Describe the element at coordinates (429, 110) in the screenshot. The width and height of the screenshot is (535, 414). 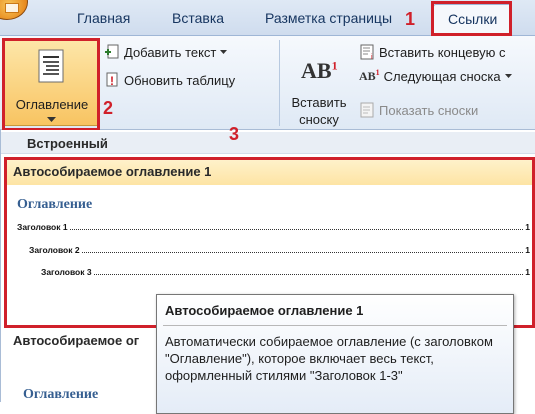
I see `show-notes-label: Показать сноски` at that location.